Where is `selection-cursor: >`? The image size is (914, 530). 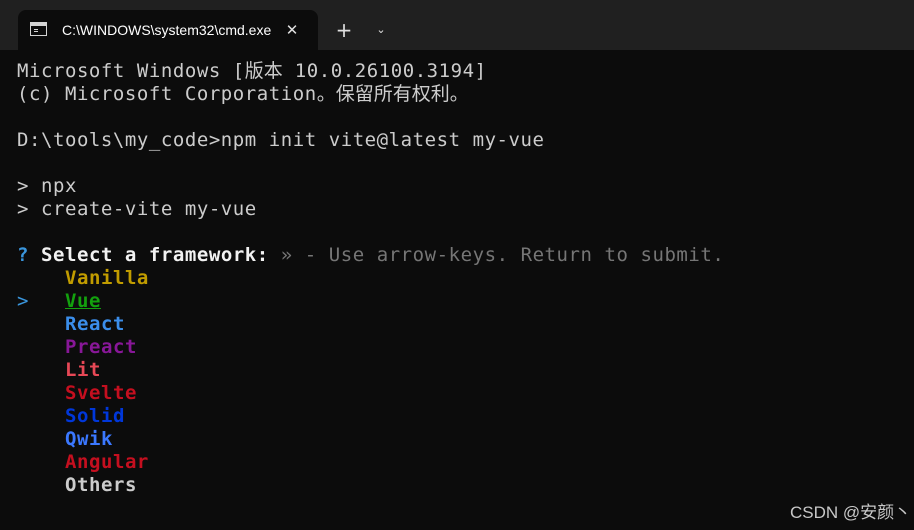
selection-cursor: > is located at coordinates (23, 301).